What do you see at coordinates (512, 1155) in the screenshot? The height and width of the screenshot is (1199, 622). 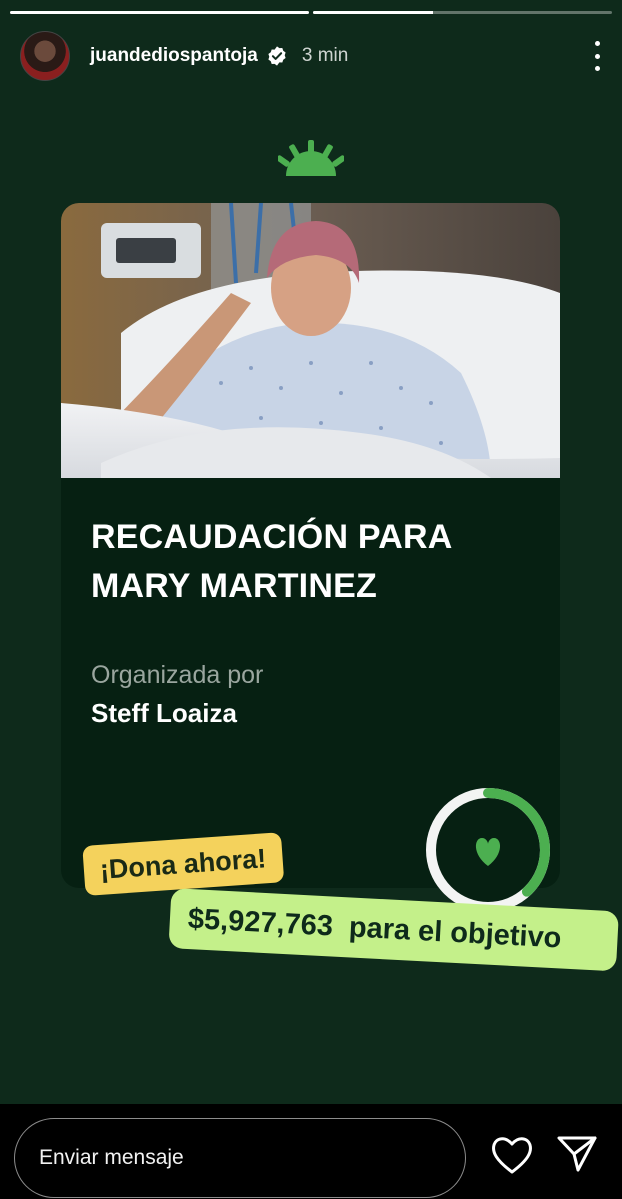 I see `heart-outline-icon` at bounding box center [512, 1155].